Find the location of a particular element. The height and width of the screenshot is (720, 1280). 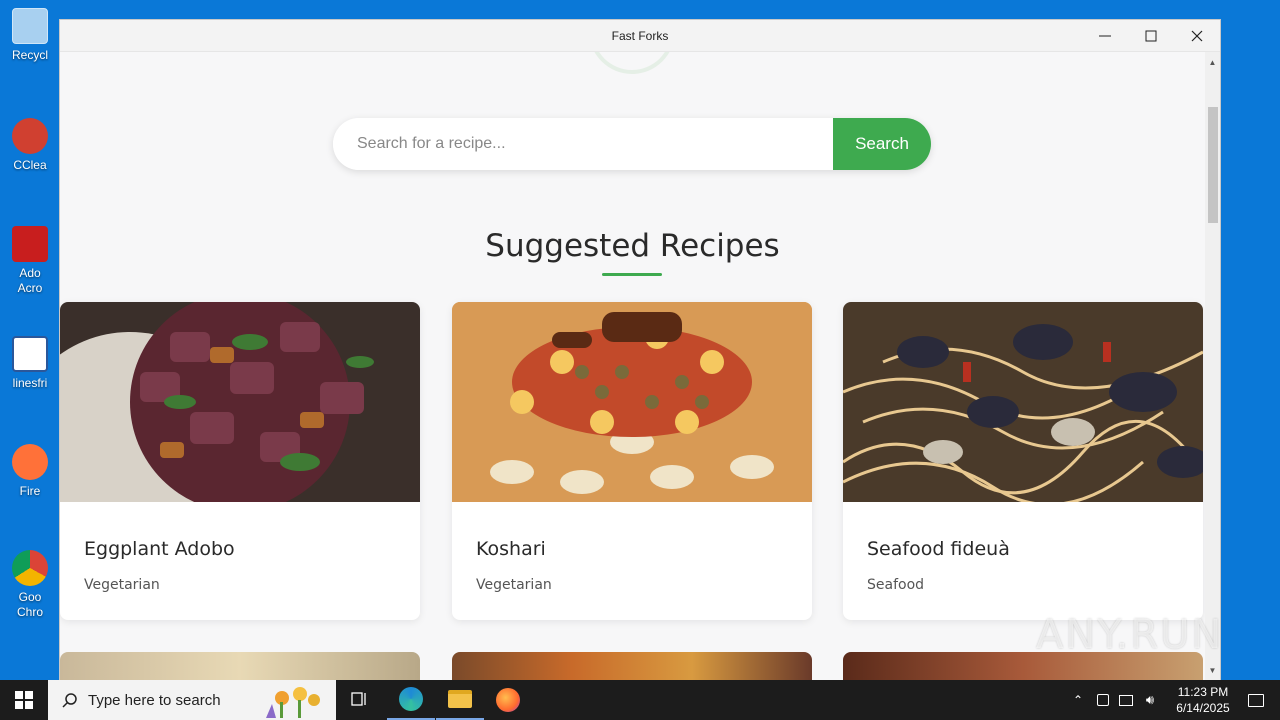

desktop-icon-word-doc: linesfri is located at coordinates (30, 363).